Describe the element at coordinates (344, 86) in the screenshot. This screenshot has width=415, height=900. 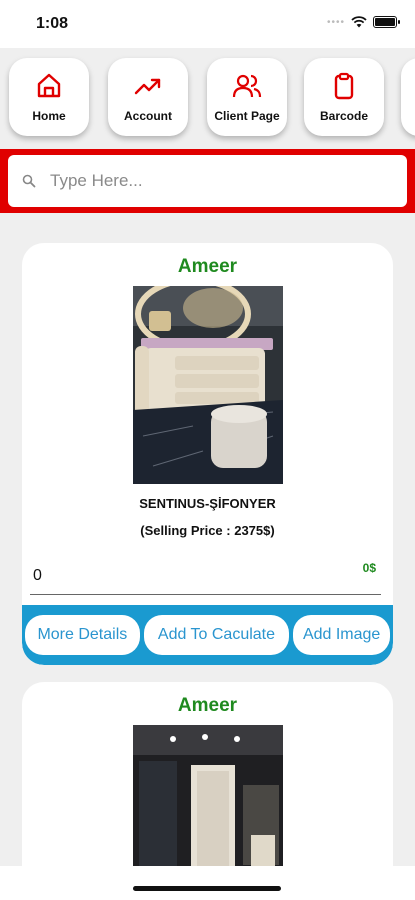
I see `clipboard-icon` at that location.